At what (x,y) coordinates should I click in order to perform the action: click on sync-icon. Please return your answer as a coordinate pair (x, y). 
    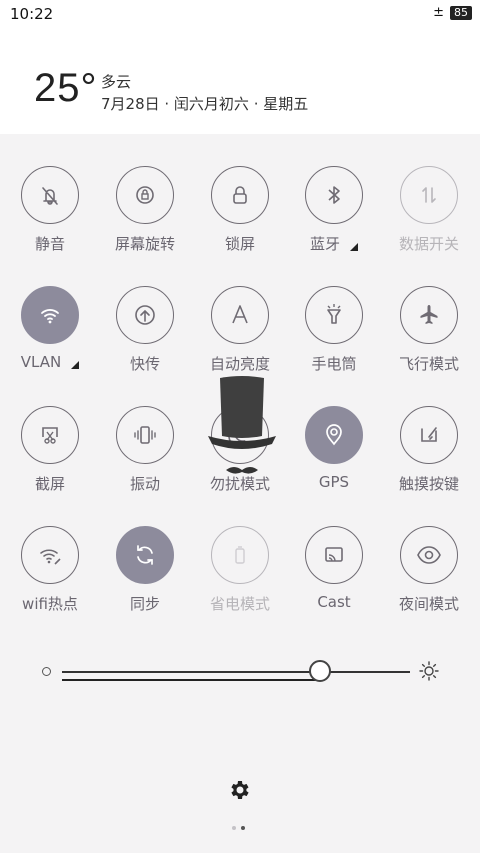
    Looking at the image, I should click on (145, 555).